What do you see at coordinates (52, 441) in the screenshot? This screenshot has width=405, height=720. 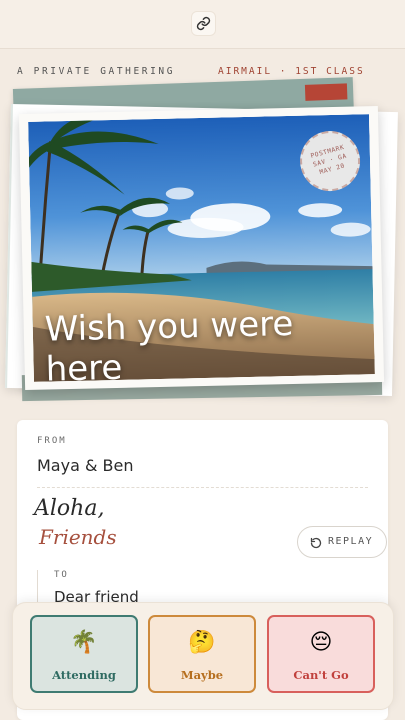 I see `from-label: FROM` at bounding box center [52, 441].